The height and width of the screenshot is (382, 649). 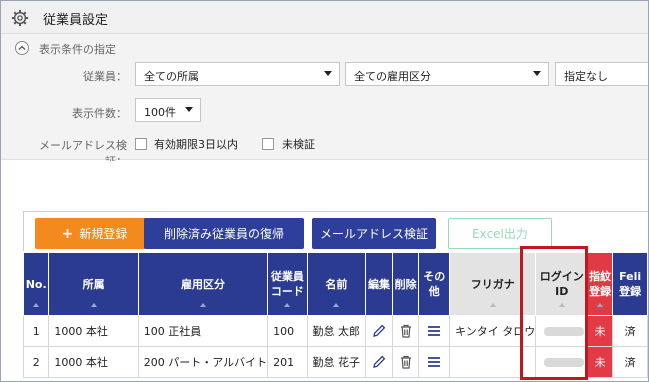 What do you see at coordinates (324, 17) in the screenshot?
I see `title-bar: 従業員設定` at bounding box center [324, 17].